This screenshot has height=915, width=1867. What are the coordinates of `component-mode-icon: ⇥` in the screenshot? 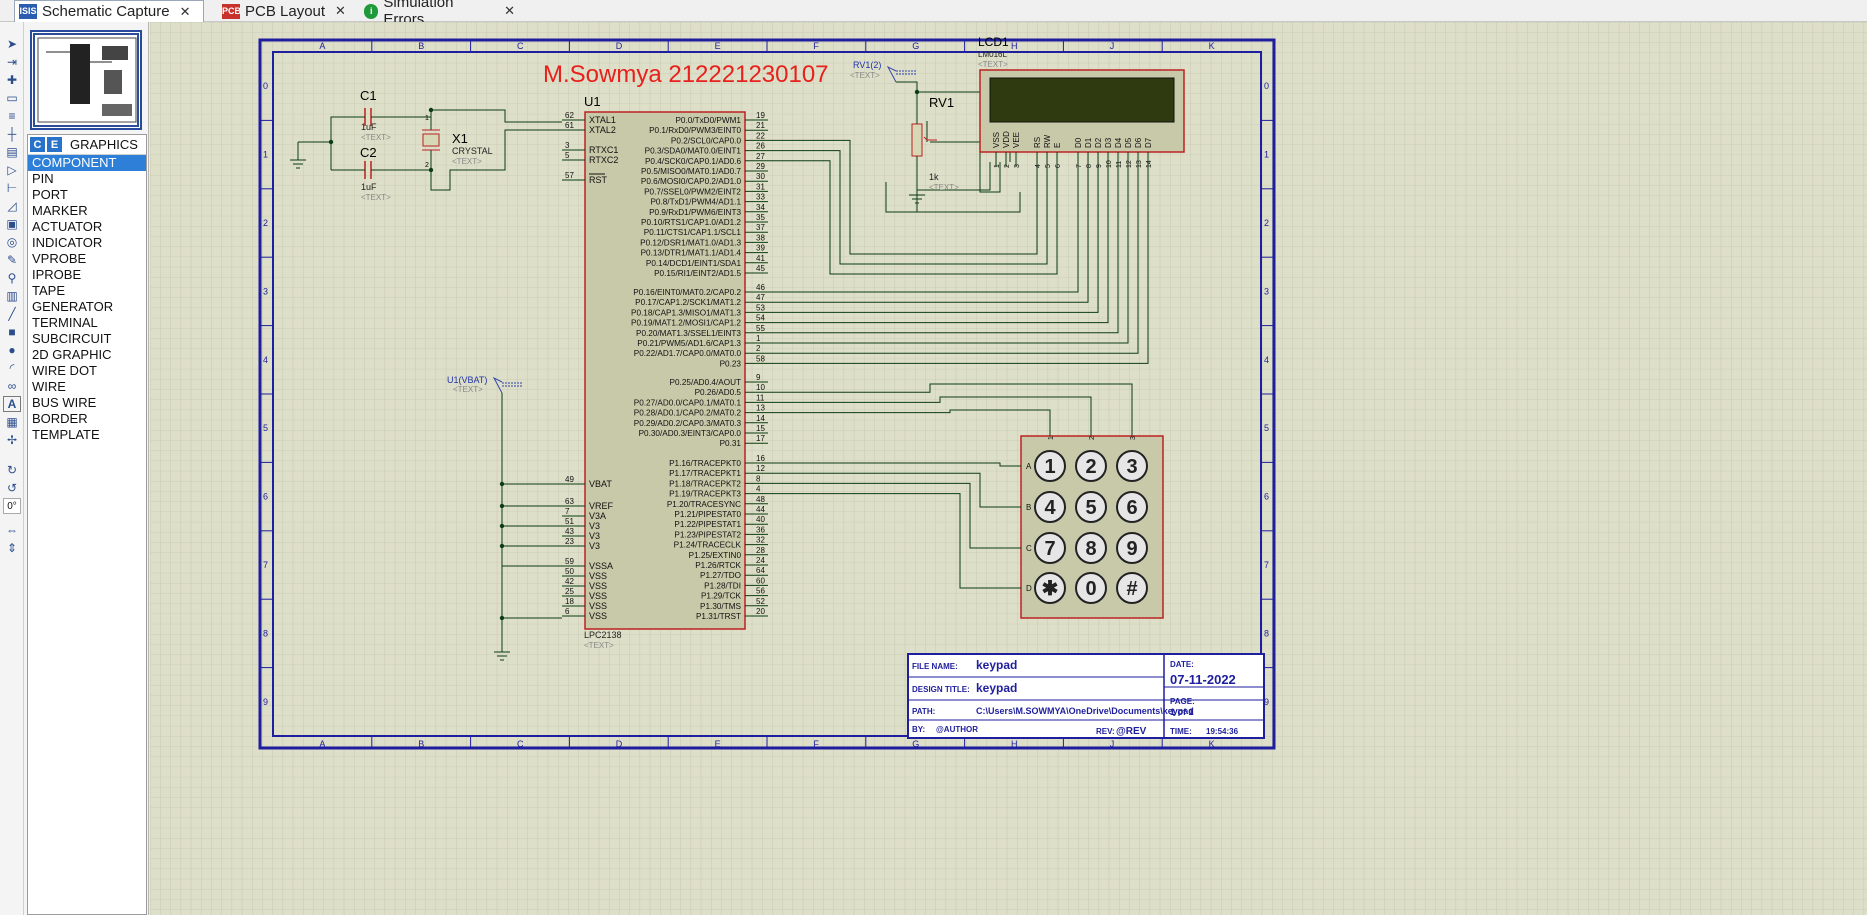 It's located at (12, 62).